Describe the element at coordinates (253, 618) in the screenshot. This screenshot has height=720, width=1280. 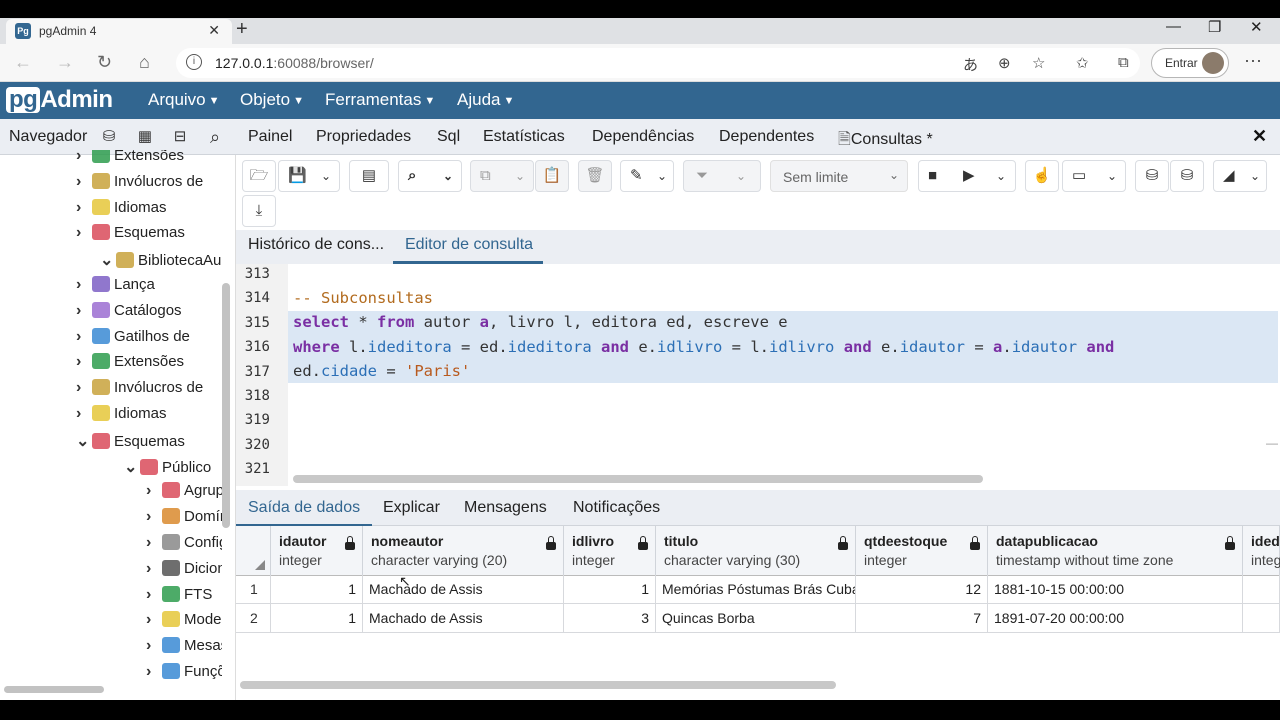
I see `row-number: 2` at that location.